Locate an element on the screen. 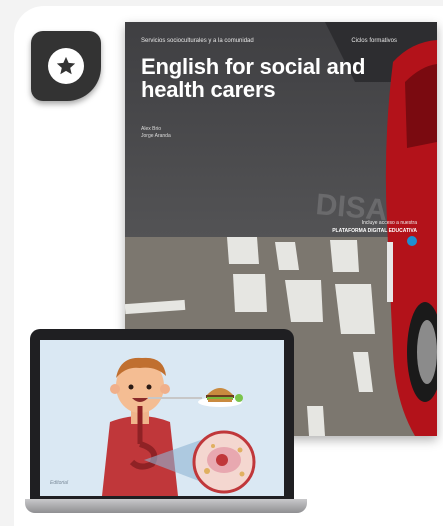 Image resolution: width=443 pixels, height=526 pixels. platform-logo-icon is located at coordinates (412, 241).